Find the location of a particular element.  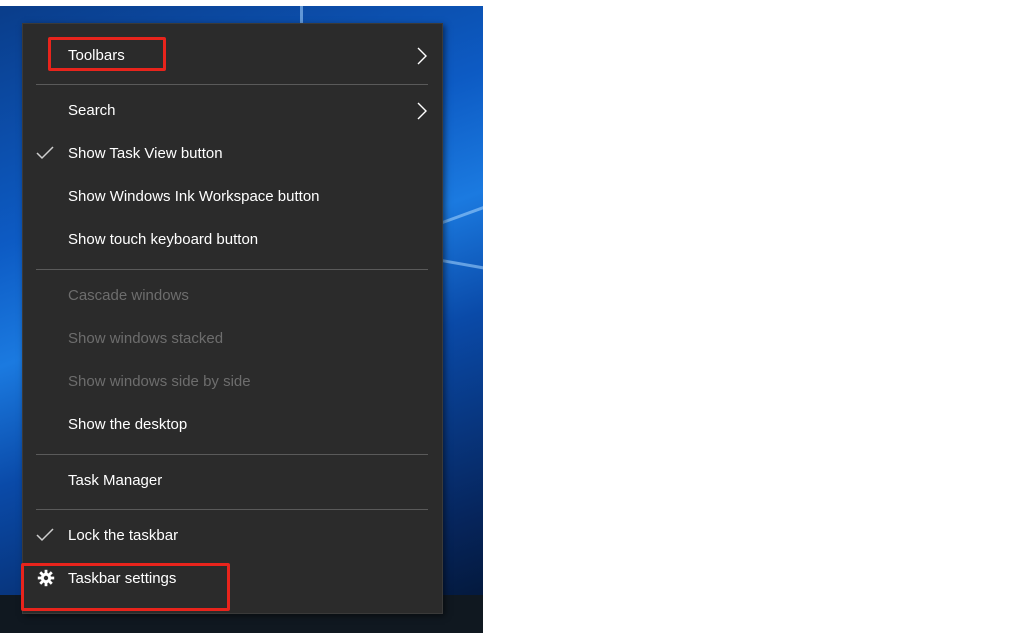

menu-item-label: Cascade windows is located at coordinates (128, 295).